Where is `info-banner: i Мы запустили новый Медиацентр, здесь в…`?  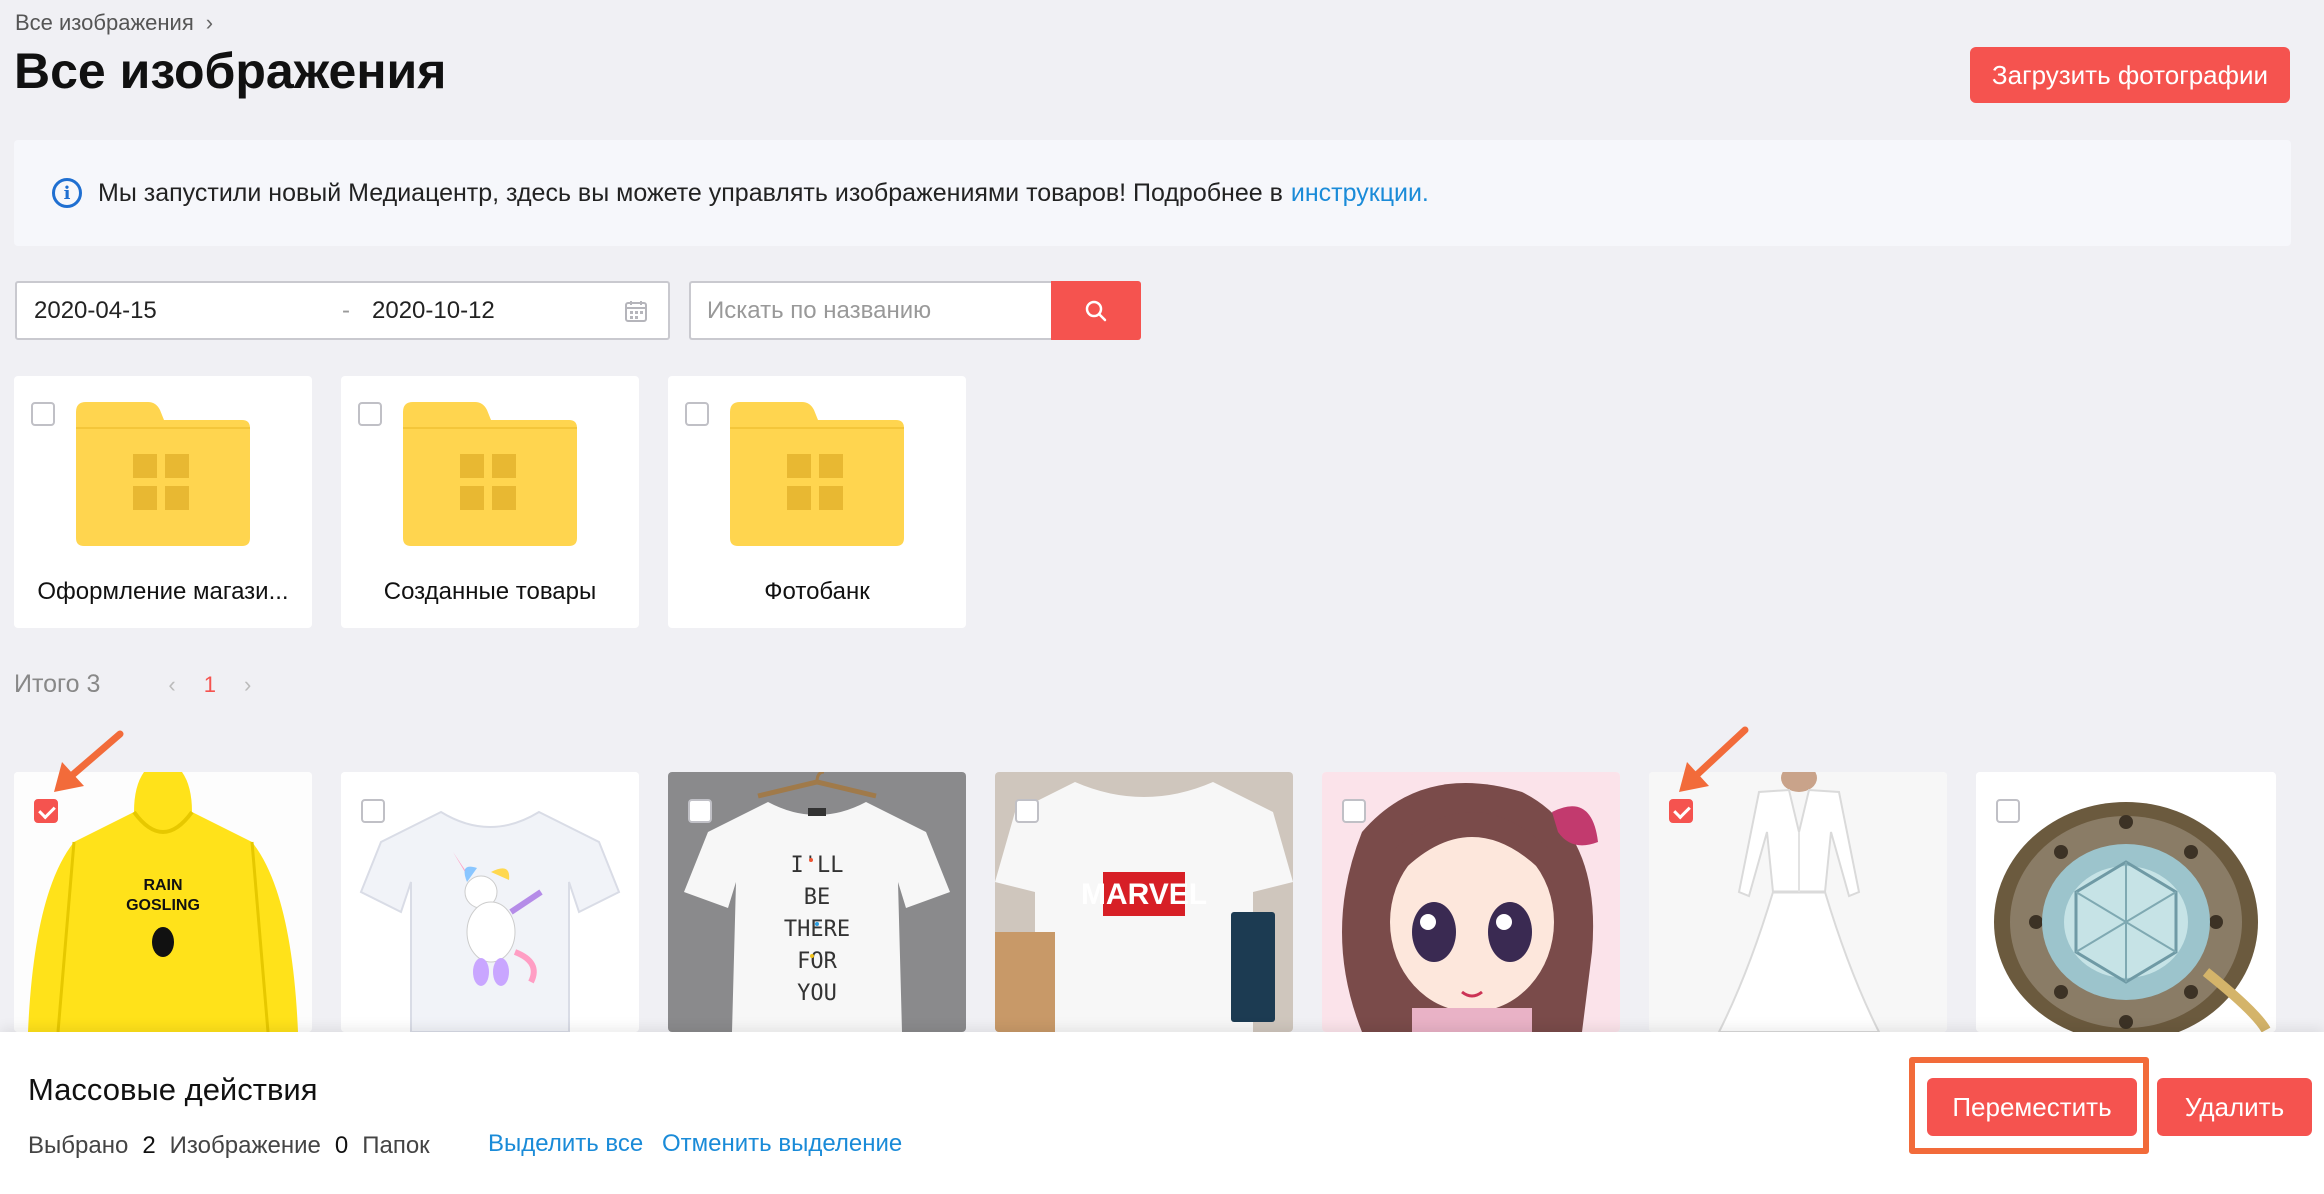 info-banner: i Мы запустили новый Медиацентр, здесь в… is located at coordinates (1152, 193).